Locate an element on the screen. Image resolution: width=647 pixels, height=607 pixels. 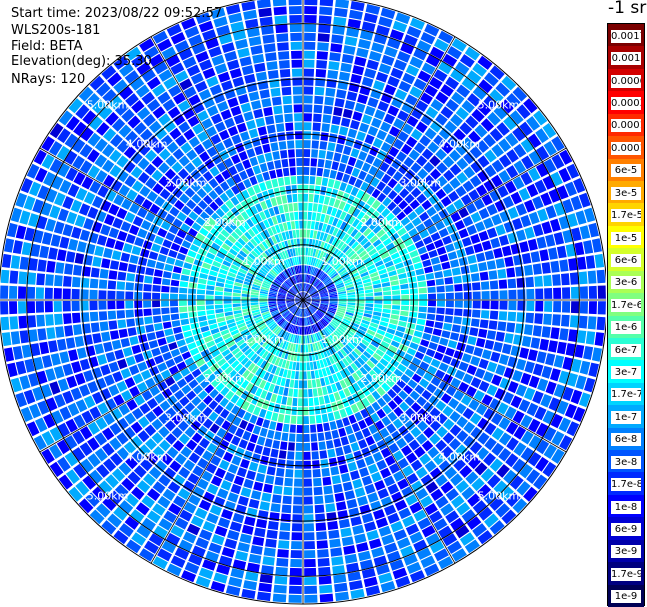
colorbar-label: 0.001 is located at coordinates (626, 59).